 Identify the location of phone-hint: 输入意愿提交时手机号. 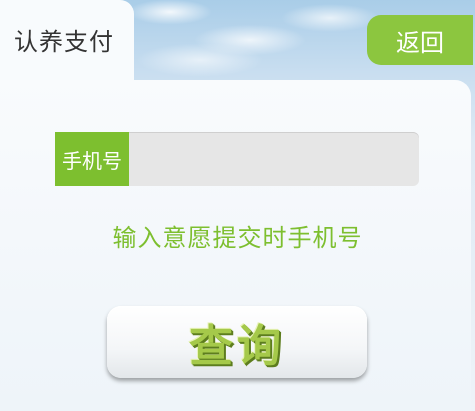
(237, 238).